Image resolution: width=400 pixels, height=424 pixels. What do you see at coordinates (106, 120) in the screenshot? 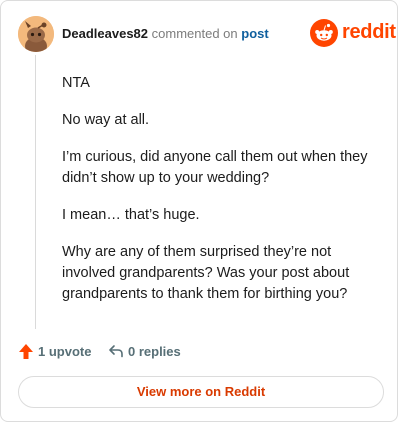
I see `comment-paragraph: No way at all.` at bounding box center [106, 120].